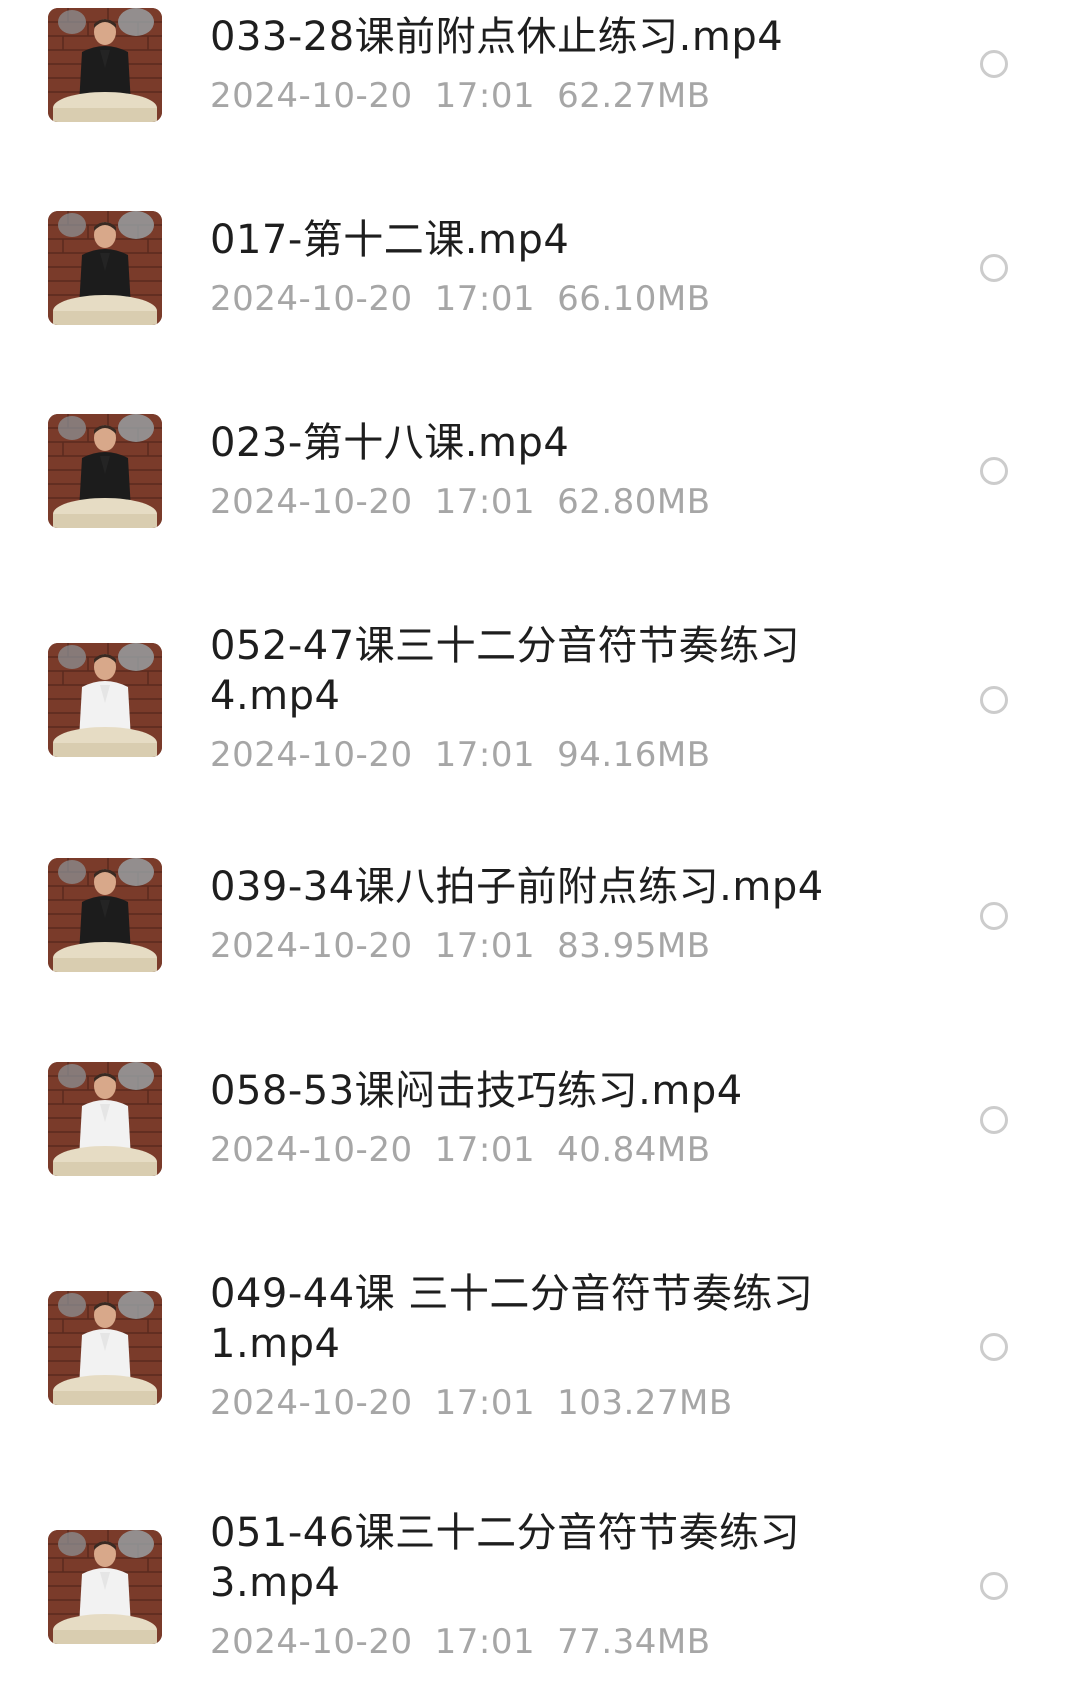  I want to click on file-size: 103.27MB, so click(645, 1403).